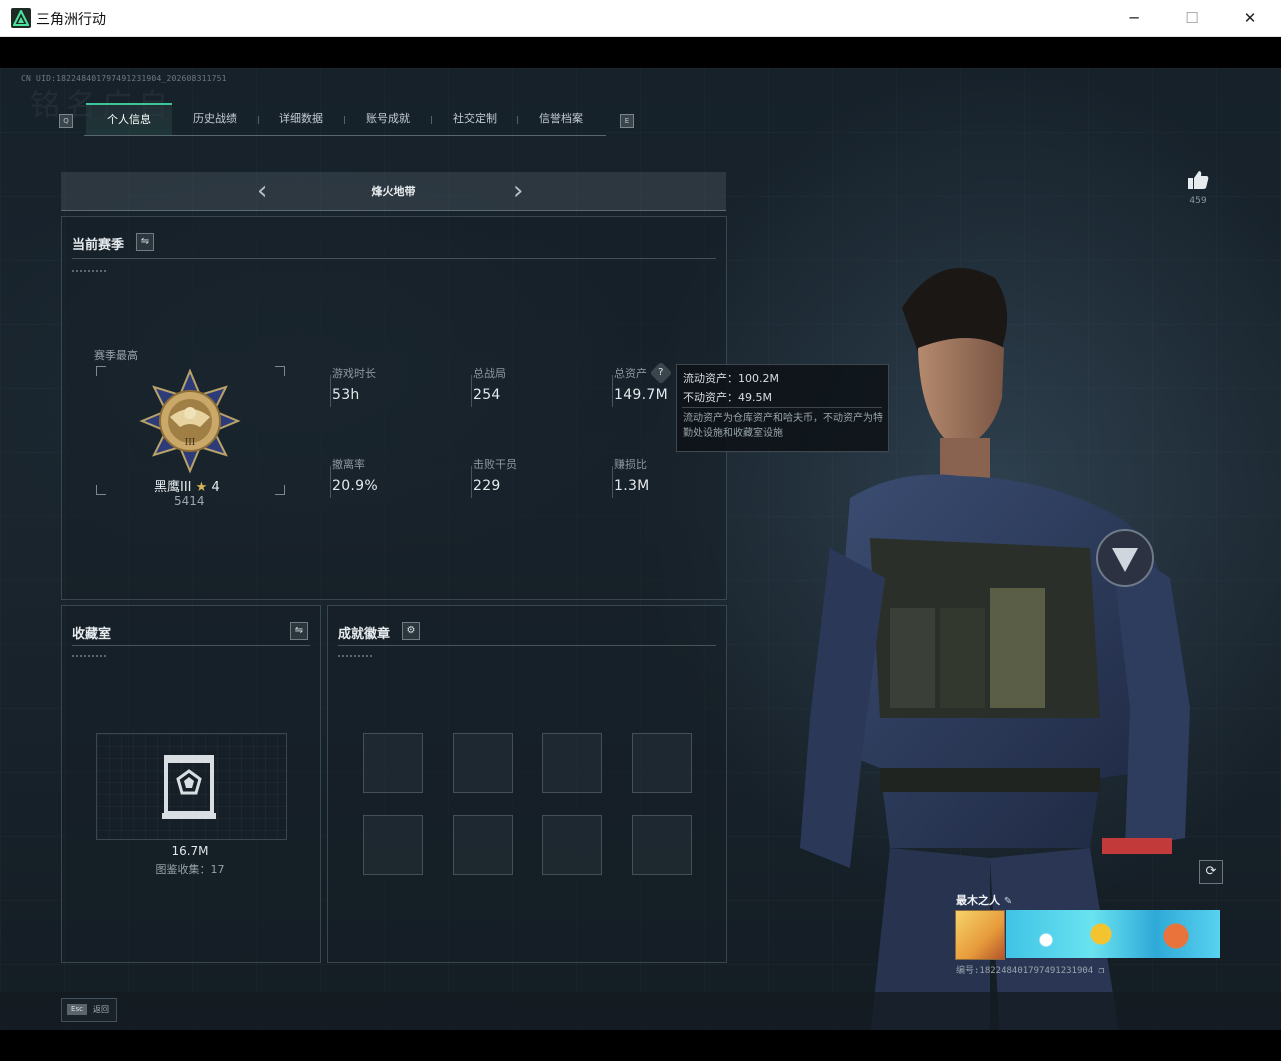 The image size is (1281, 1061). I want to click on stat-value-operators-defeated: 229, so click(487, 486).